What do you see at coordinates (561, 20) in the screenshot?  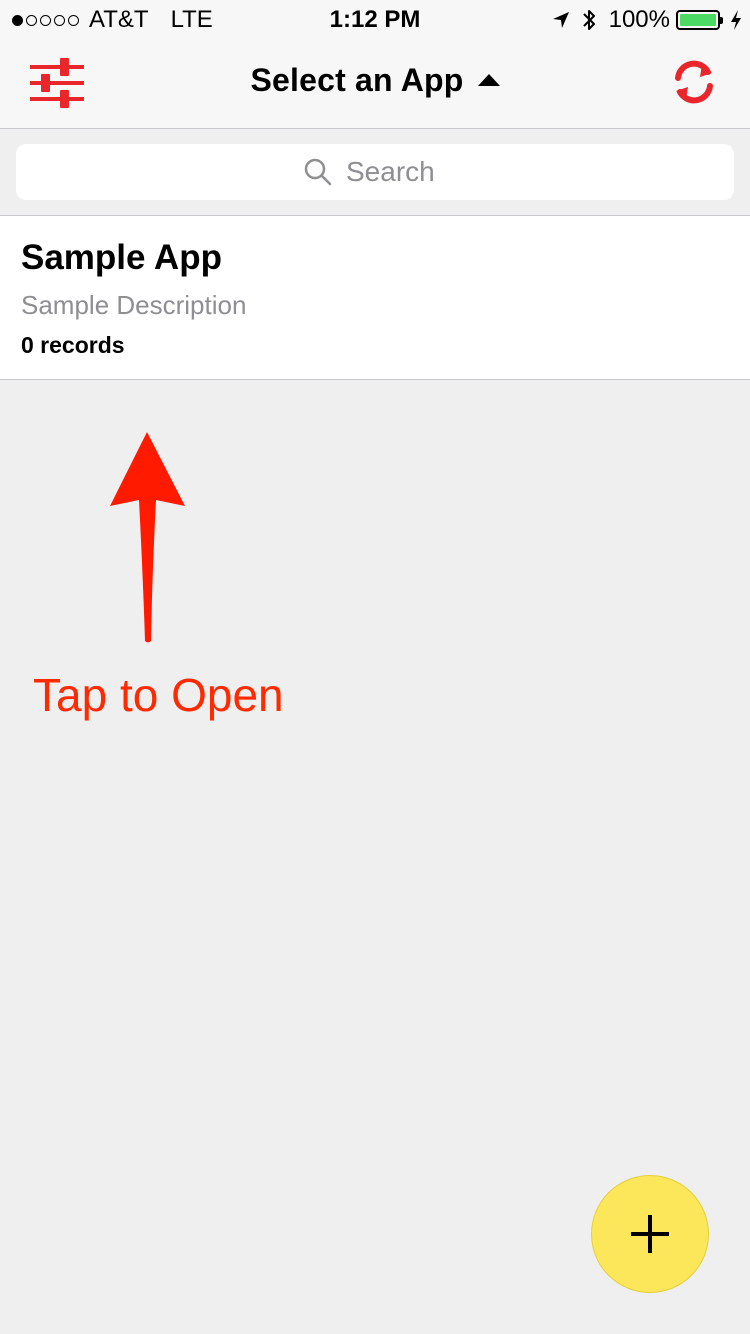 I see `location-icon` at bounding box center [561, 20].